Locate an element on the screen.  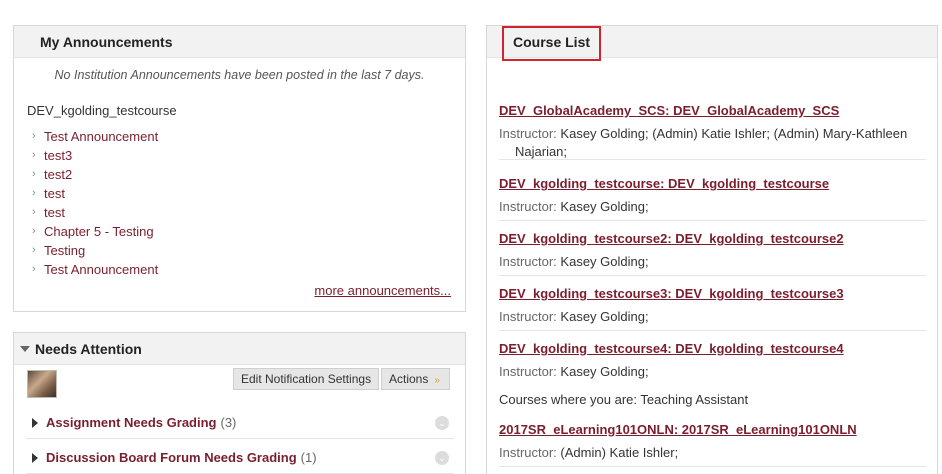
needs-attention-row-count: (1) is located at coordinates (308, 457).